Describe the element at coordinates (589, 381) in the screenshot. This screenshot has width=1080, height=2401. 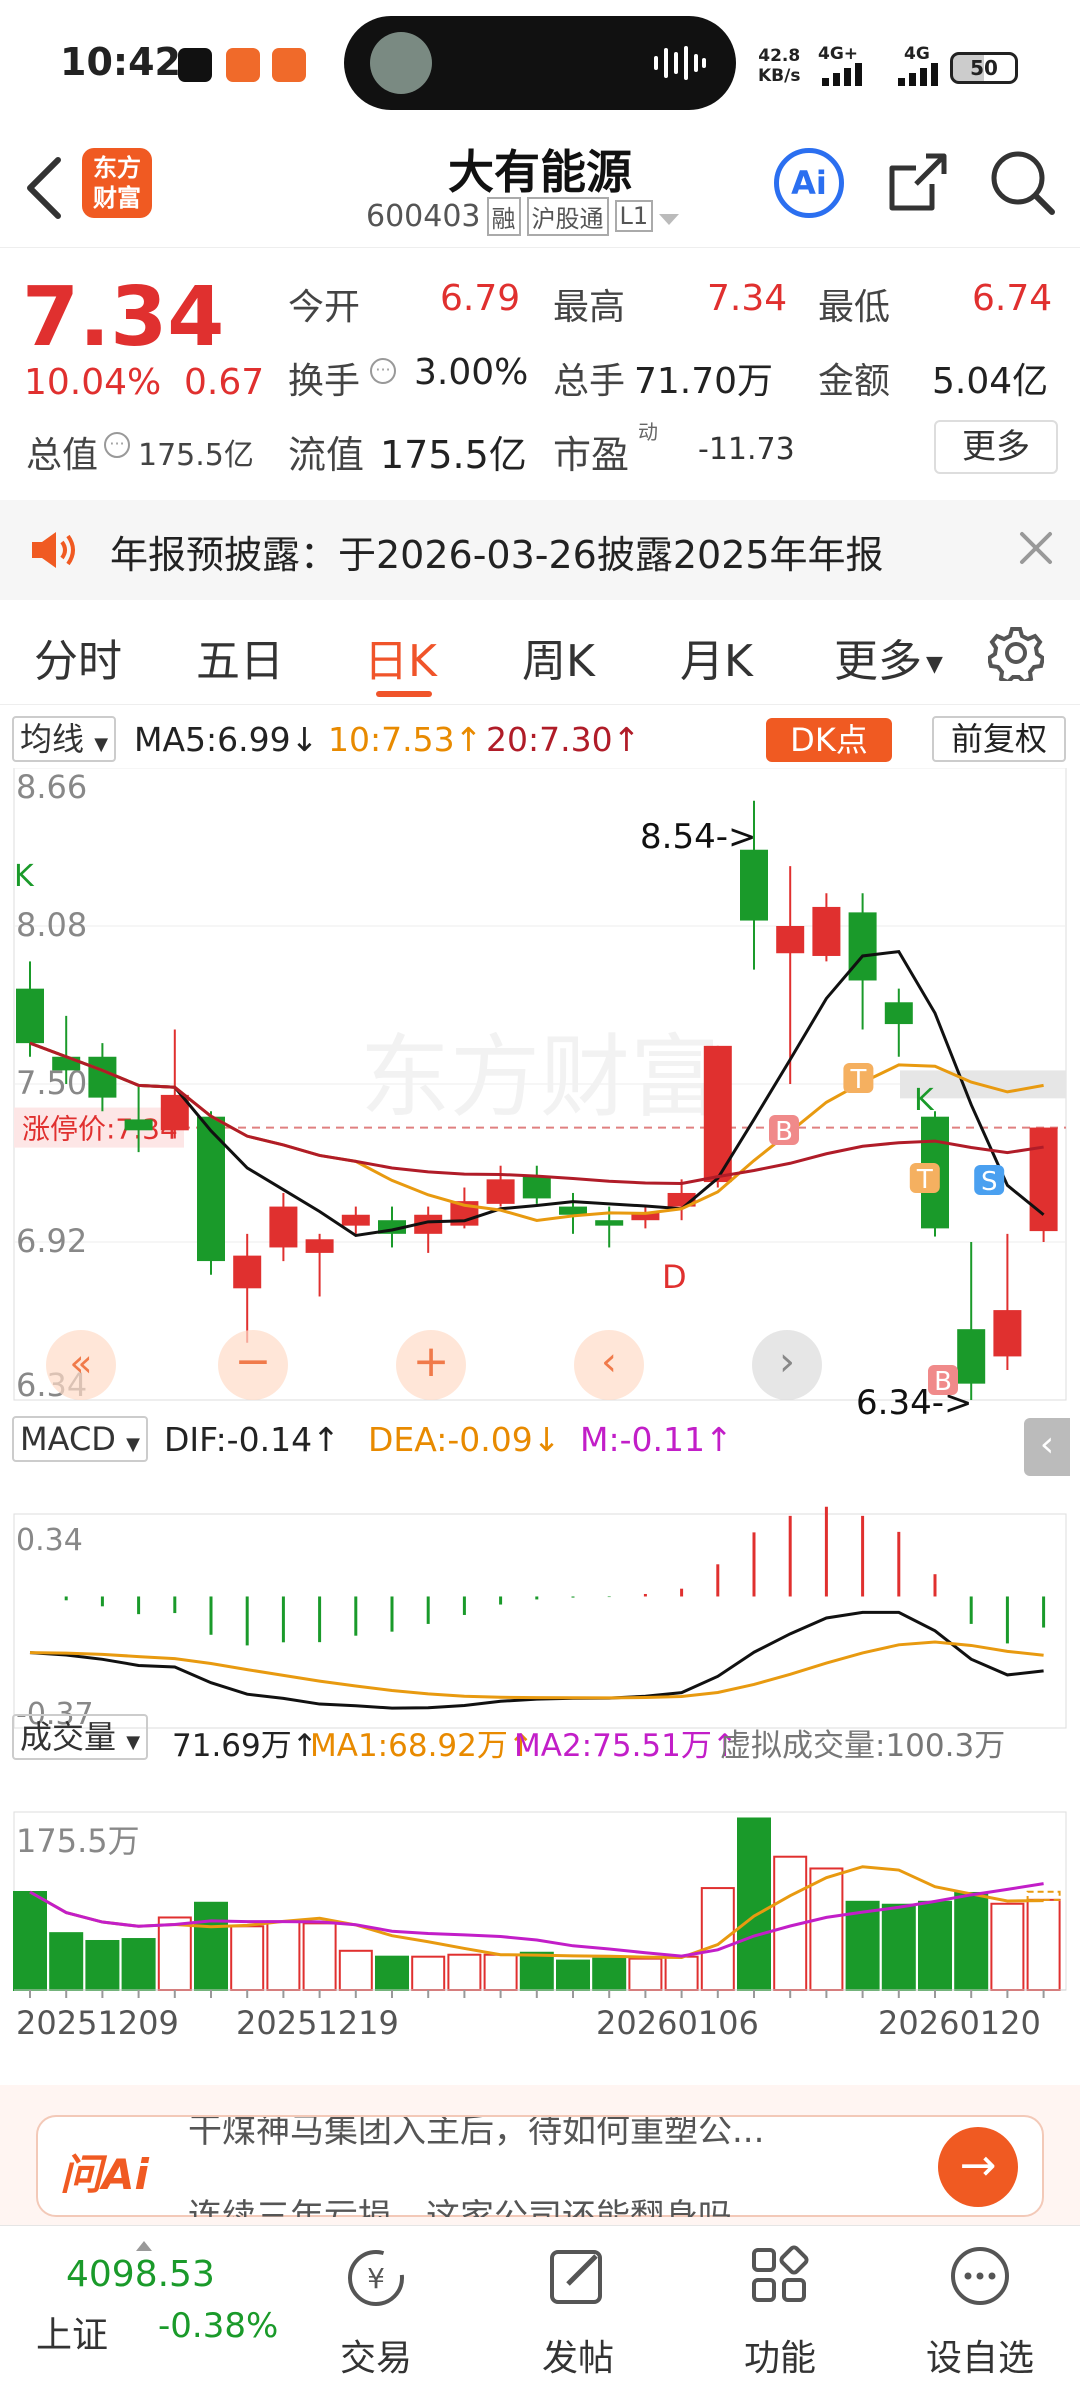
I see `volume-label: 总手` at that location.